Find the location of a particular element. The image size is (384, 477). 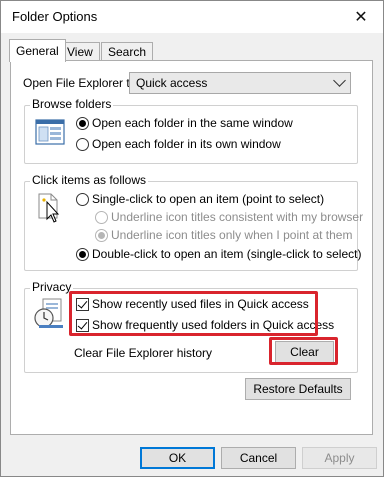

radio-underline-point is located at coordinates (101, 235).